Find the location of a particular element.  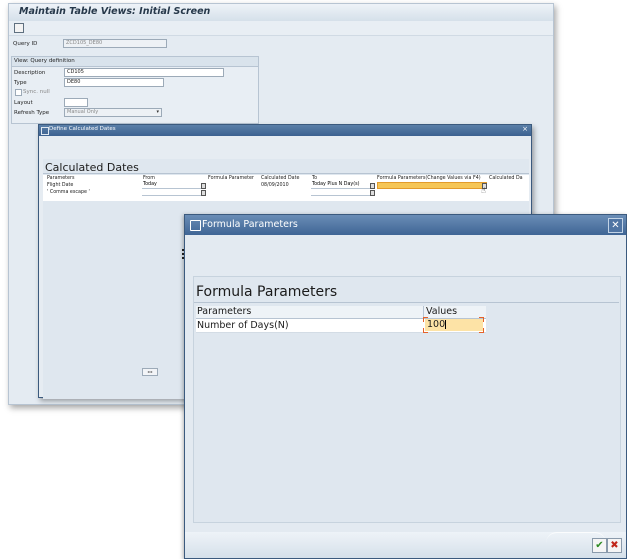

group-title: View: Query definition is located at coordinates (44, 61).